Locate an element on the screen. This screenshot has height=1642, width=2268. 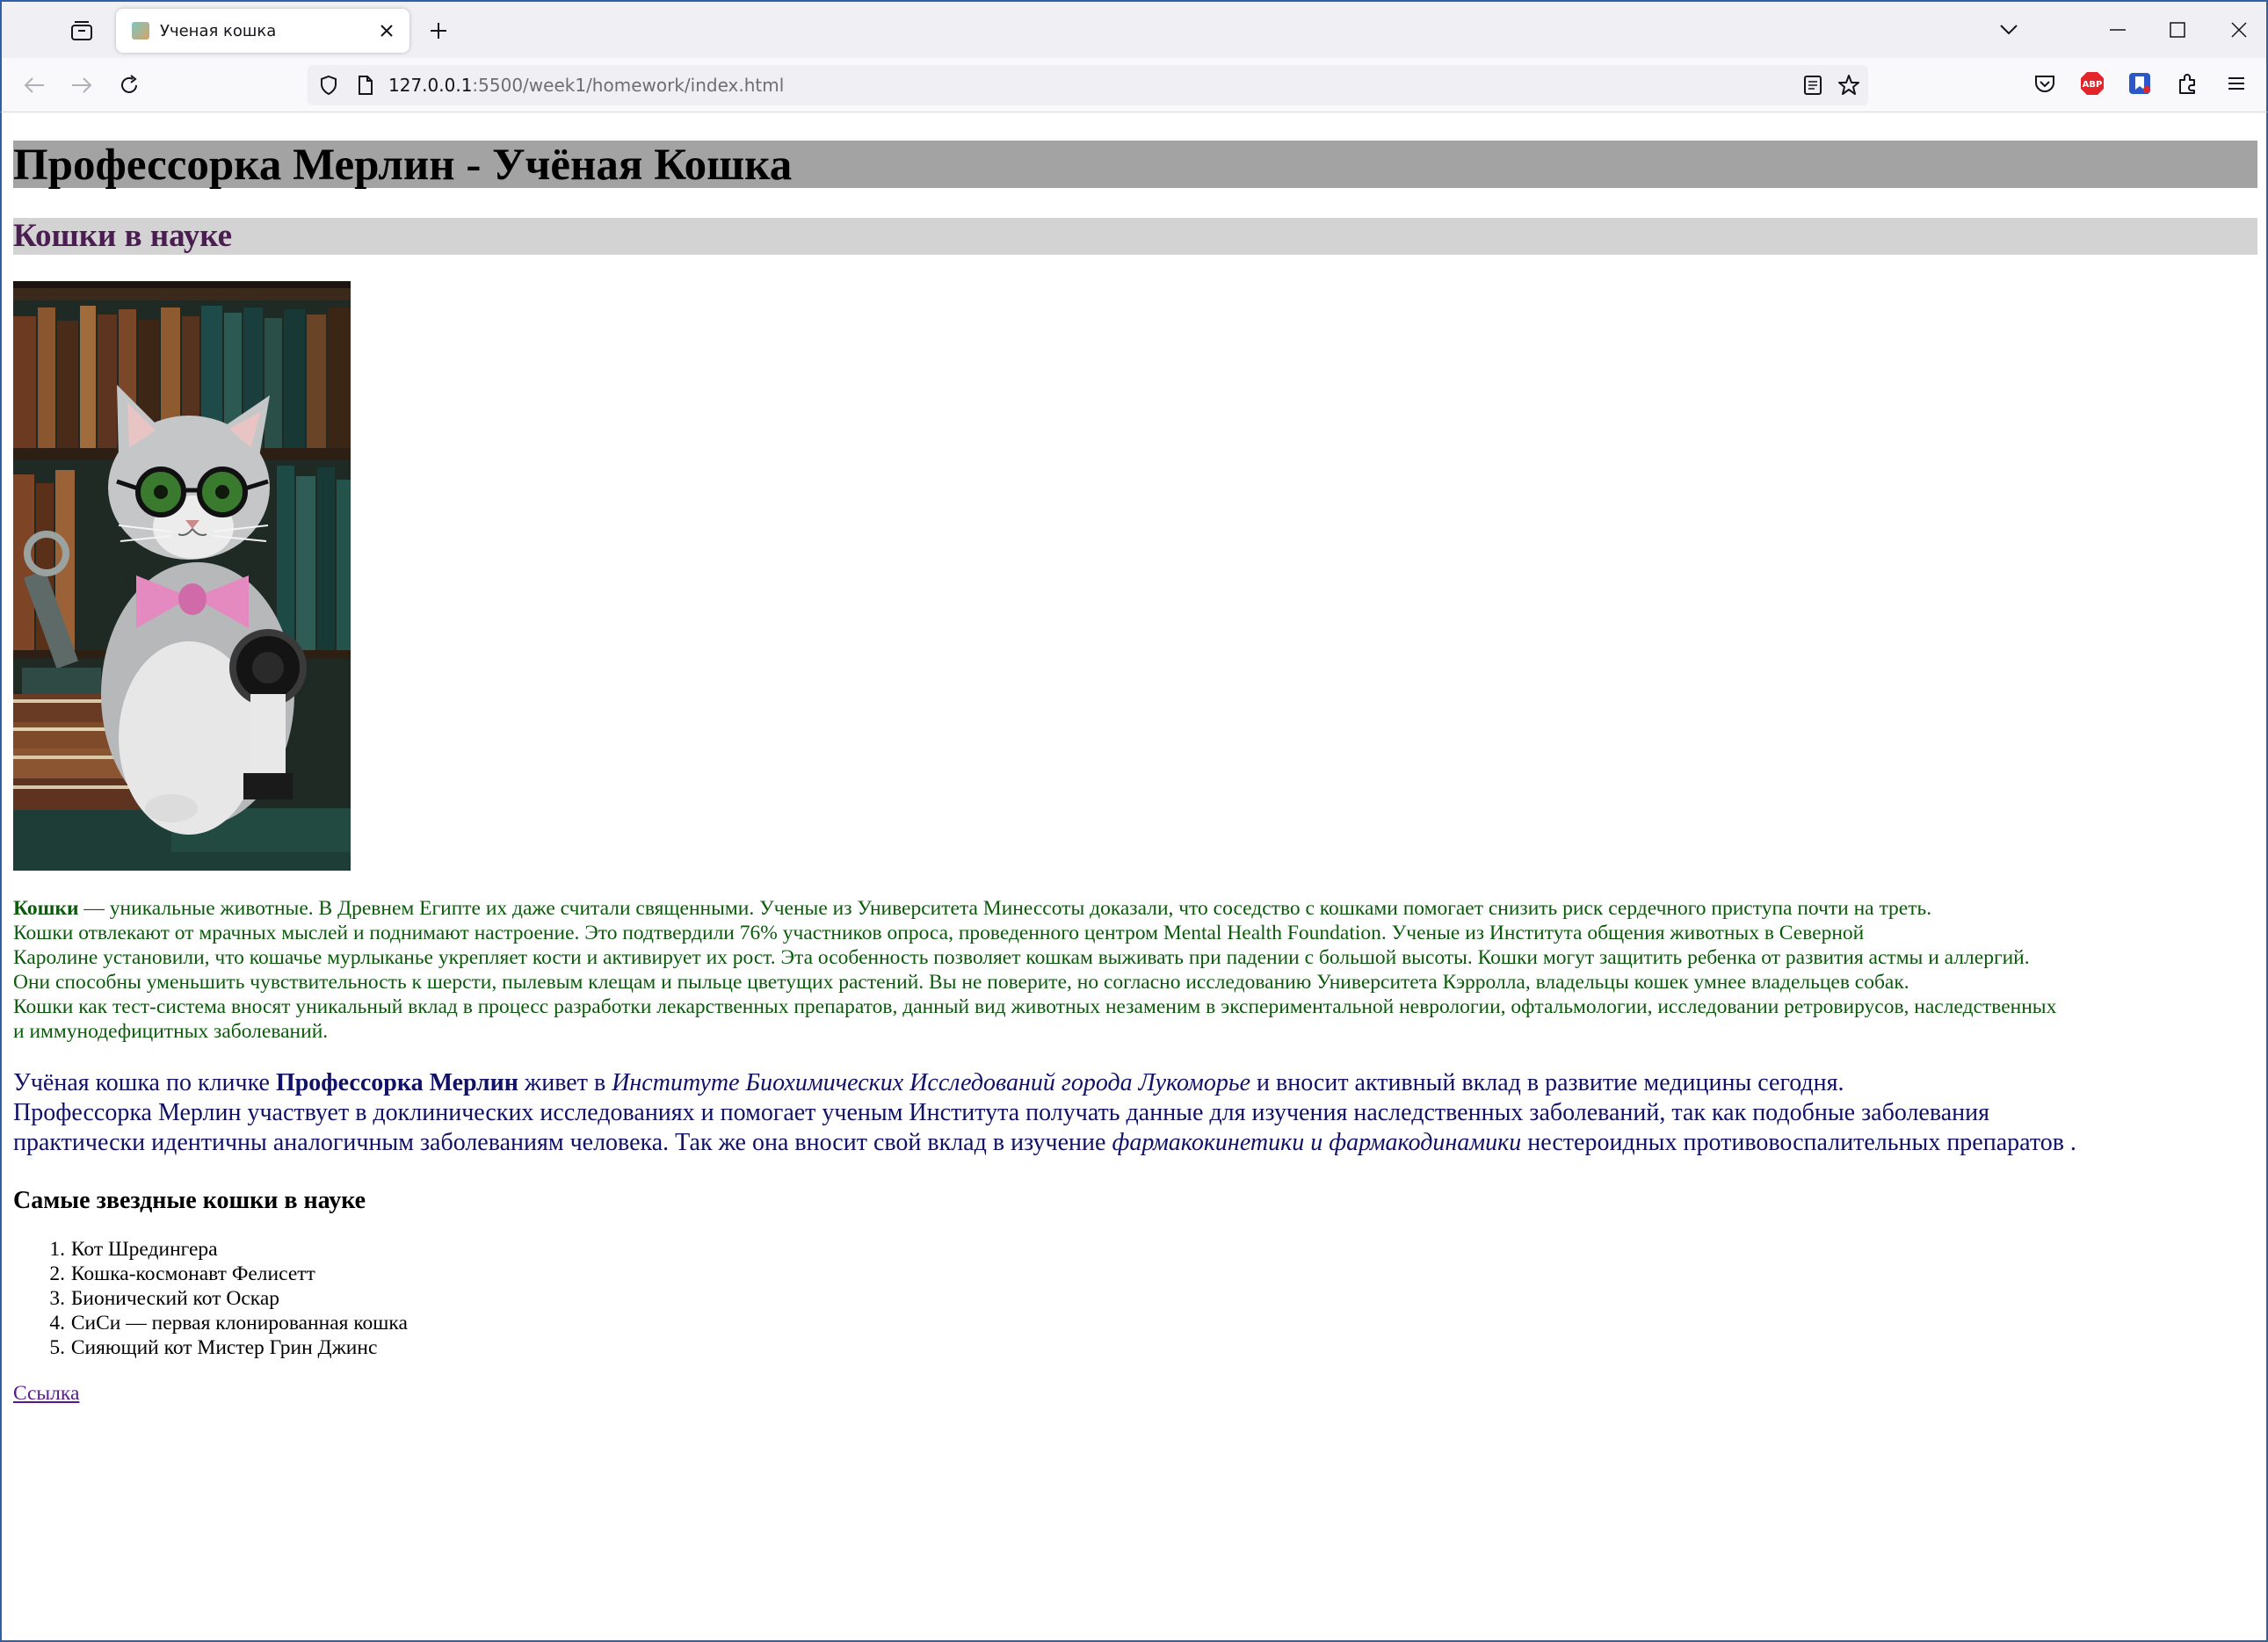
intro-line-6: и иммунодефицитных заболеваний. is located at coordinates (171, 1032).